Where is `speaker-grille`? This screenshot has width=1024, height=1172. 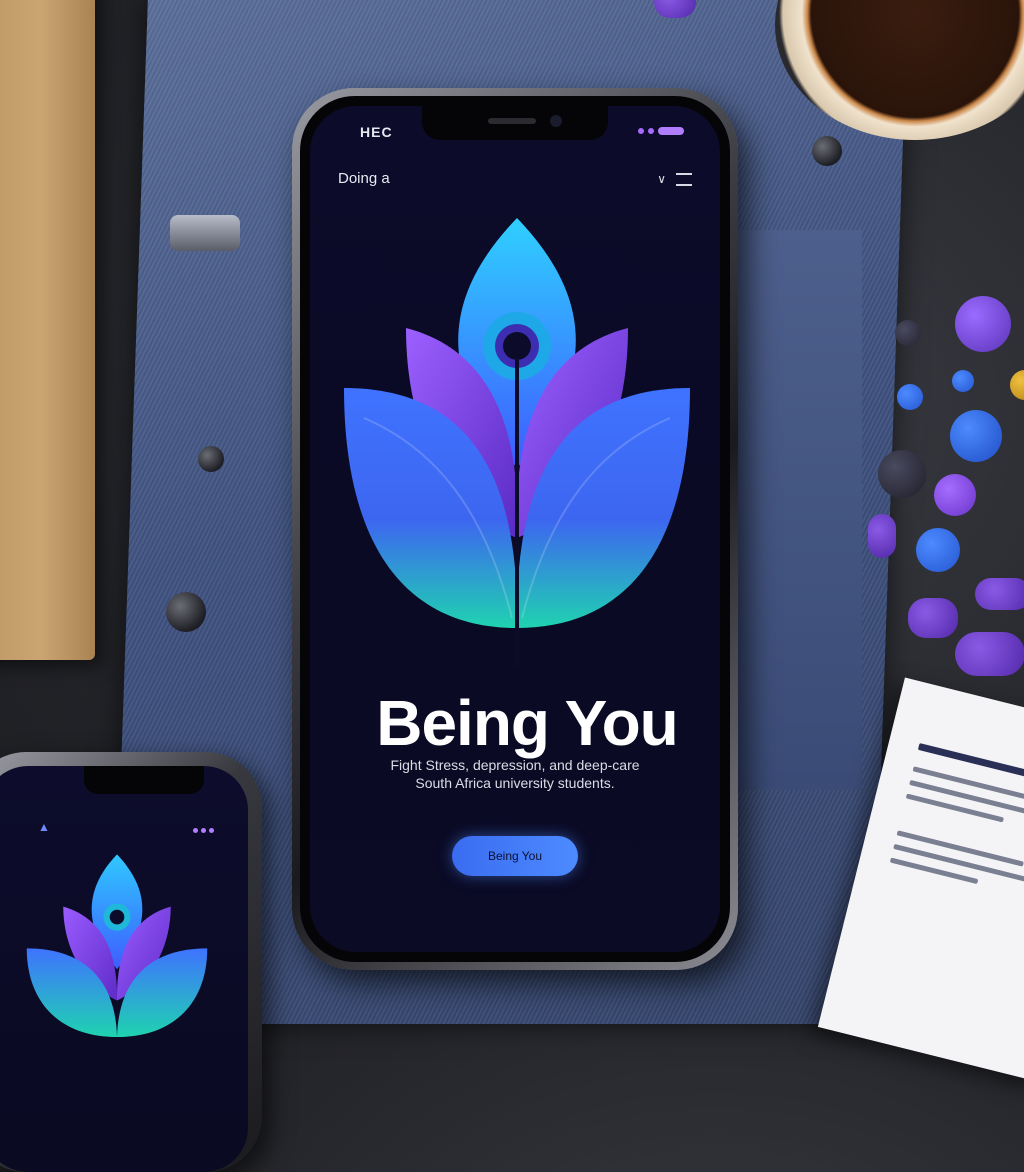 speaker-grille is located at coordinates (512, 121).